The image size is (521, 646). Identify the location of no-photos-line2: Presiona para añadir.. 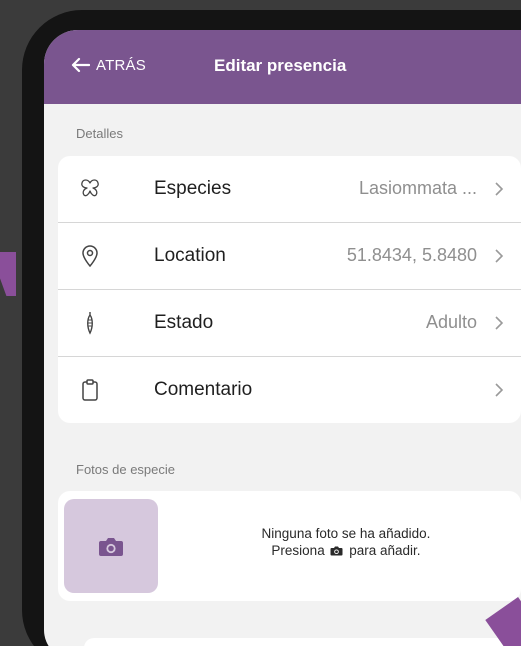
(346, 550).